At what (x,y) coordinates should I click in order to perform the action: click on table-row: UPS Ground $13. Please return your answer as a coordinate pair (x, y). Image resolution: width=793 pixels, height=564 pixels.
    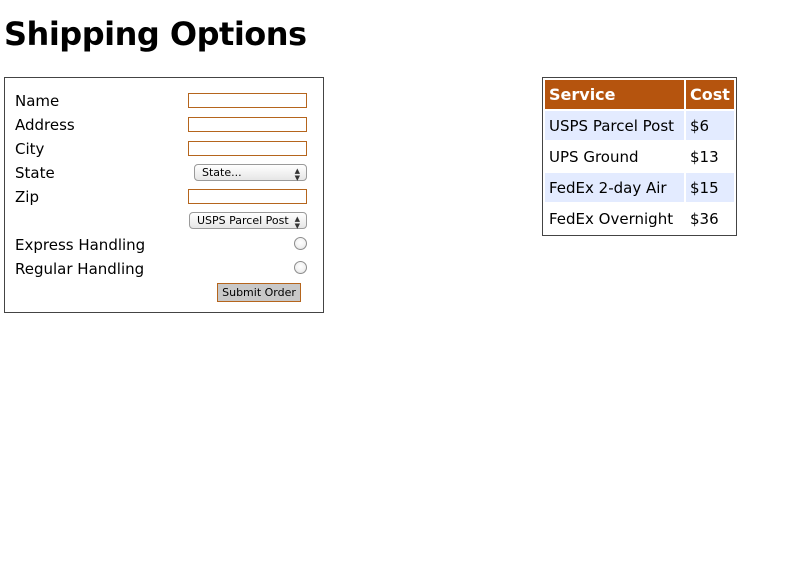
    Looking at the image, I should click on (639, 156).